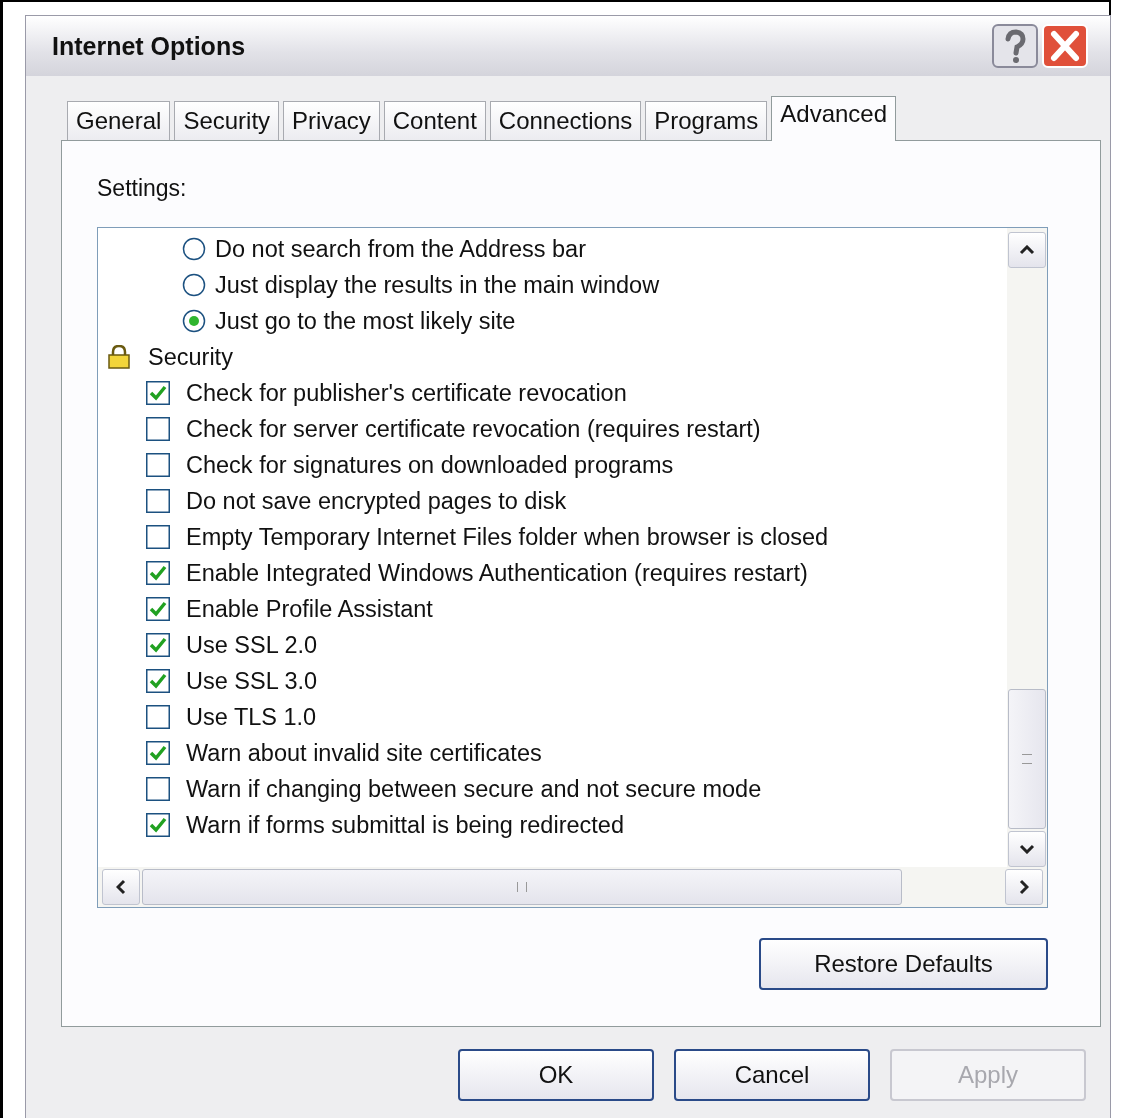 The image size is (1135, 1118). I want to click on tab: Connections, so click(565, 120).